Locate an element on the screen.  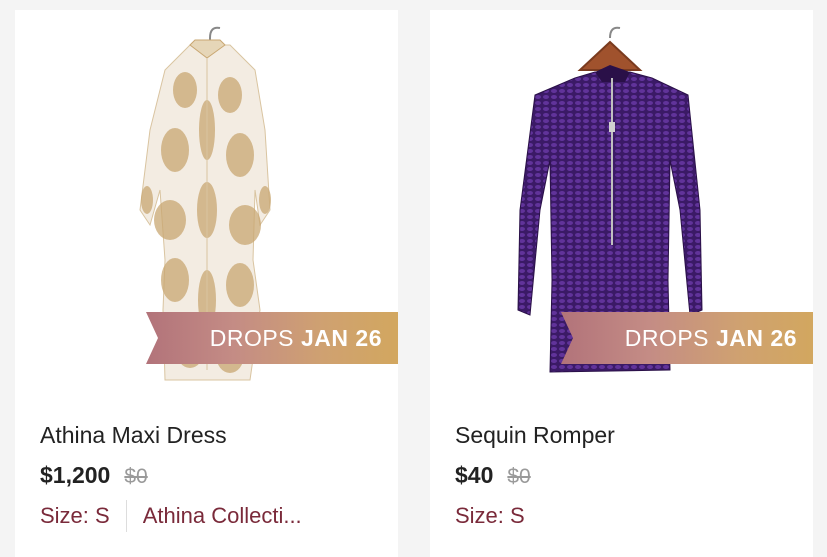
price-row: $1,200 $0 is located at coordinates (206, 475).